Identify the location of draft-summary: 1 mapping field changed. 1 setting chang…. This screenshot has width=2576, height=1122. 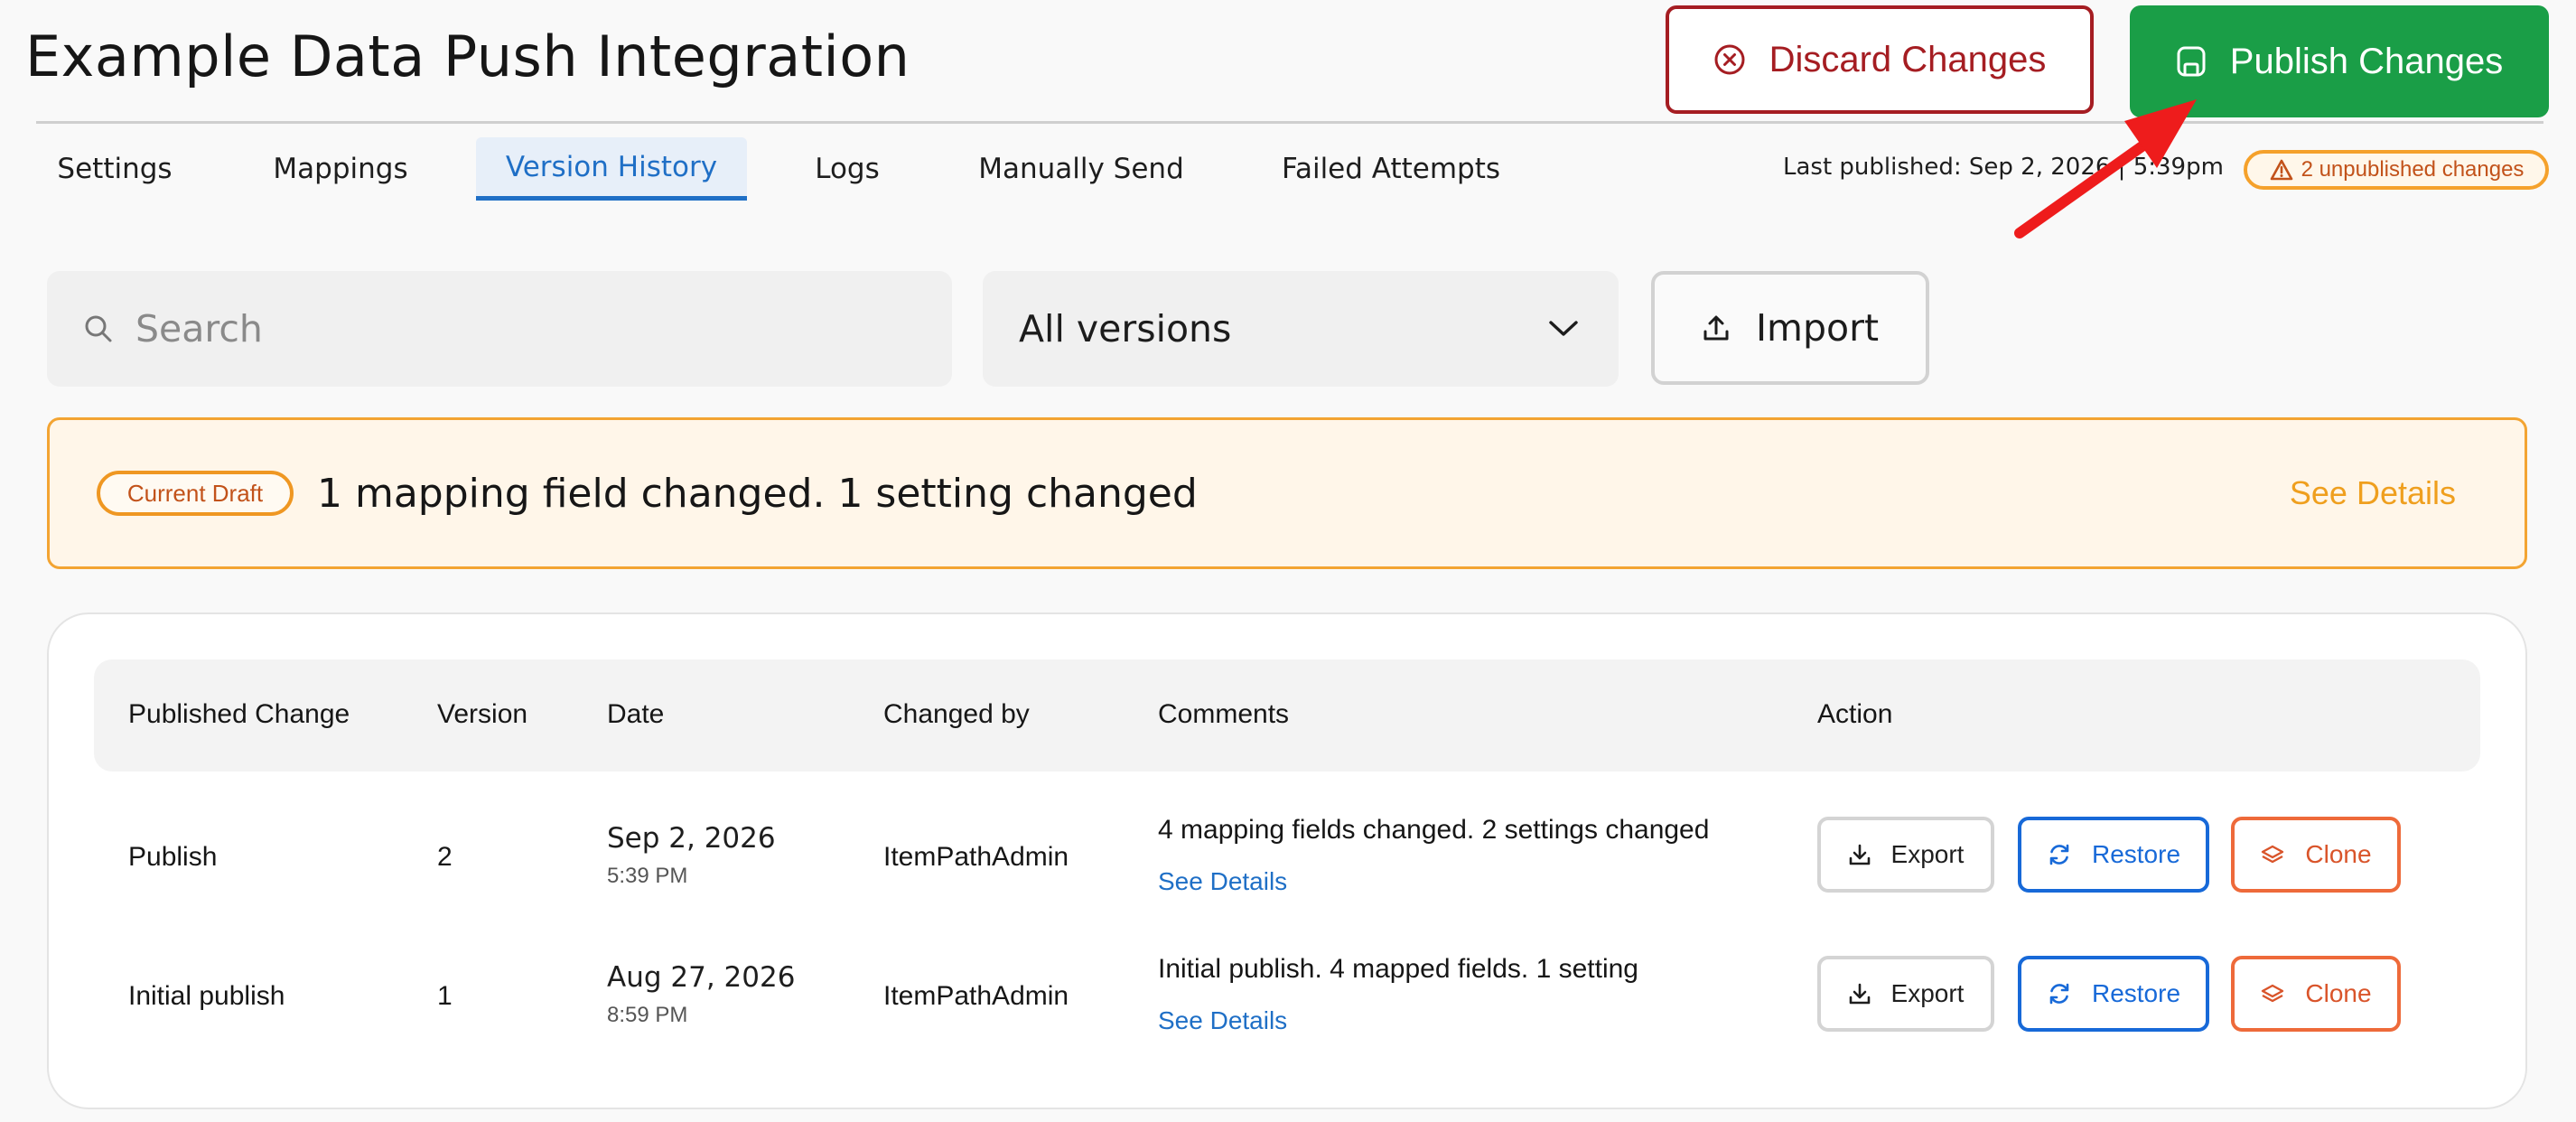
(757, 494).